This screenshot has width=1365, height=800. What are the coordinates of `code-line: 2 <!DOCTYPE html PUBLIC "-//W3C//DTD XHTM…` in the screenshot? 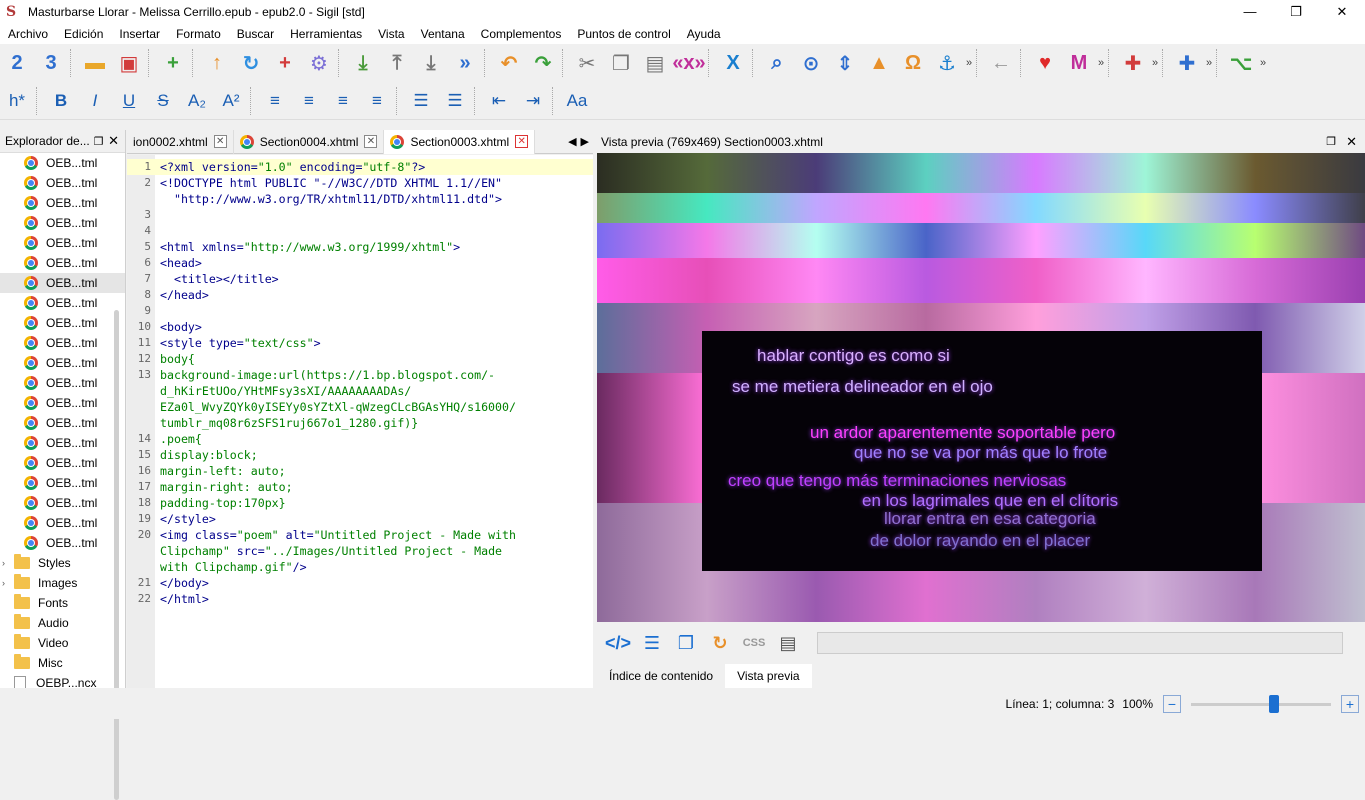 It's located at (360, 183).